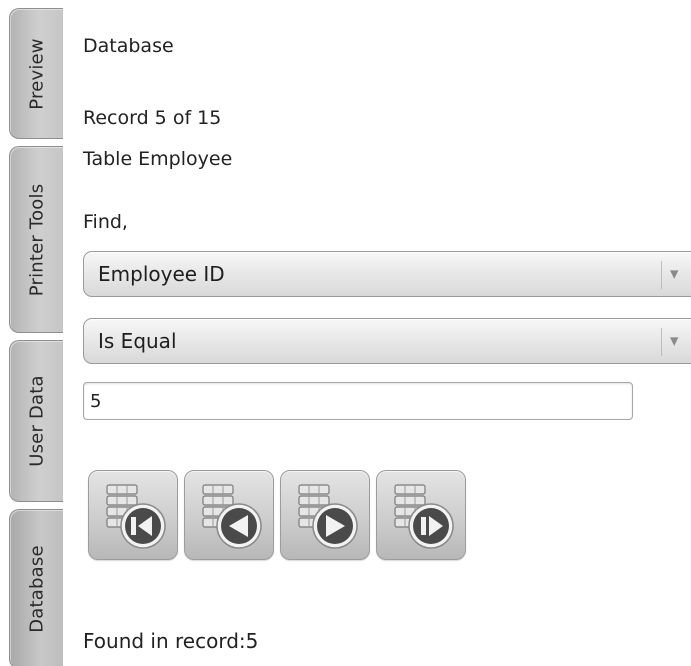  What do you see at coordinates (358, 401) in the screenshot?
I see `find-value-input` at bounding box center [358, 401].